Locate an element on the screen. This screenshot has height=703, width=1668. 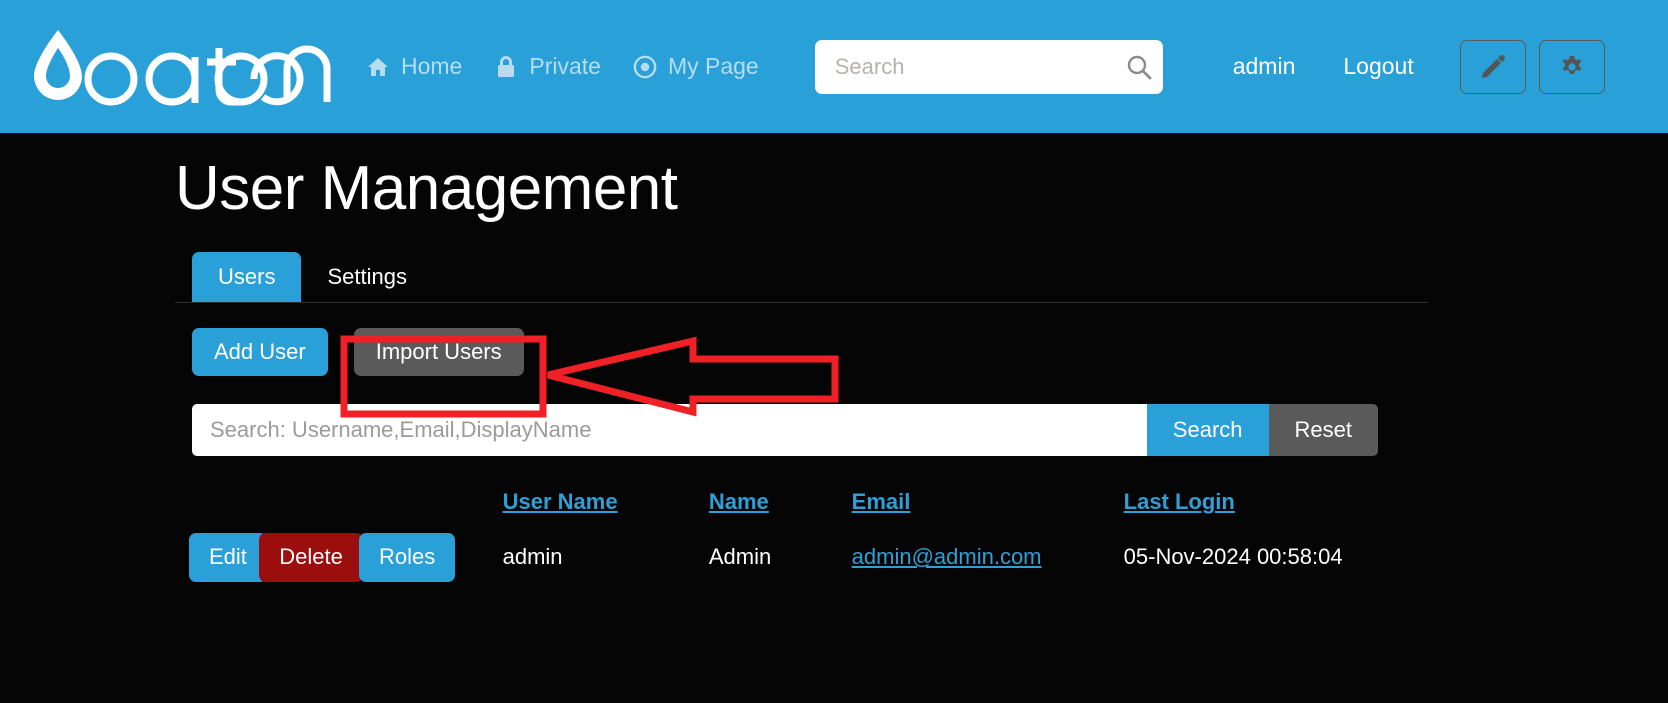
sort-user-name-link: User Name is located at coordinates (560, 501).